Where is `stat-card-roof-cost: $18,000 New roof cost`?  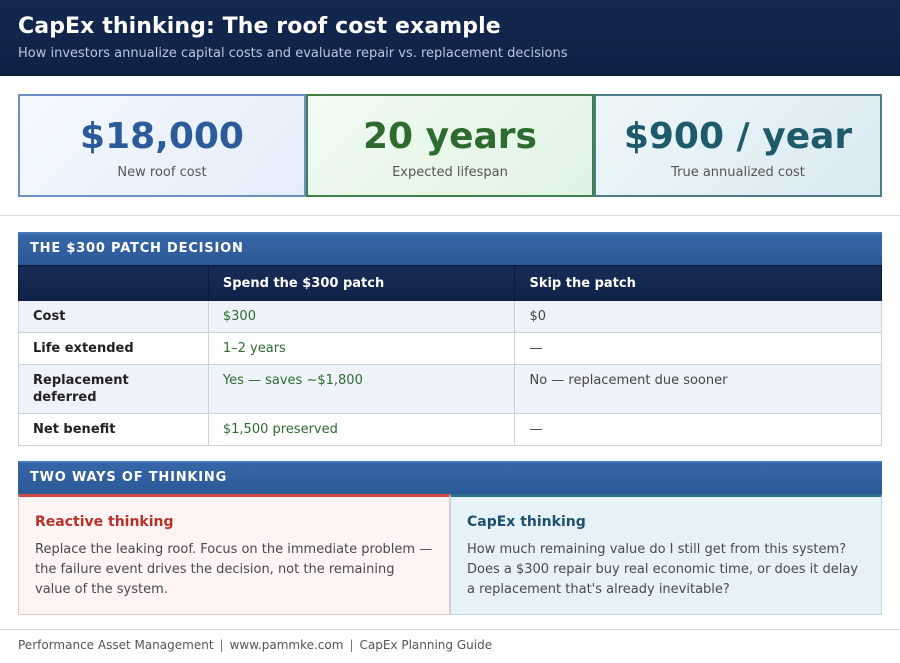 stat-card-roof-cost: $18,000 New roof cost is located at coordinates (162, 145).